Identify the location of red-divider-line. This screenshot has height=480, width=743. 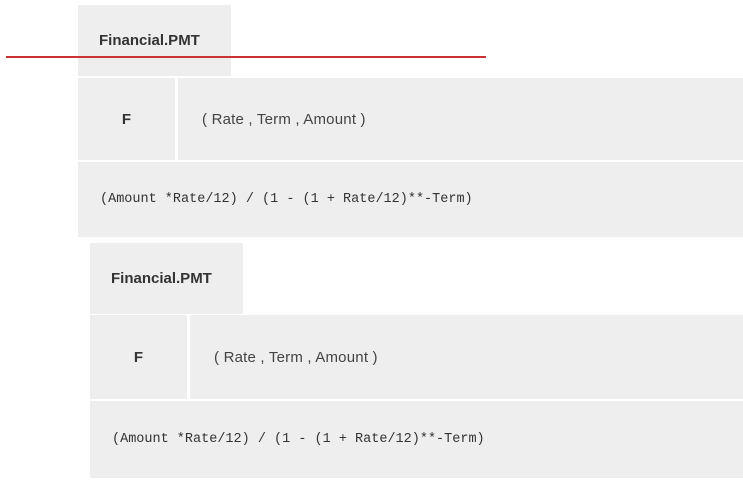
(246, 57).